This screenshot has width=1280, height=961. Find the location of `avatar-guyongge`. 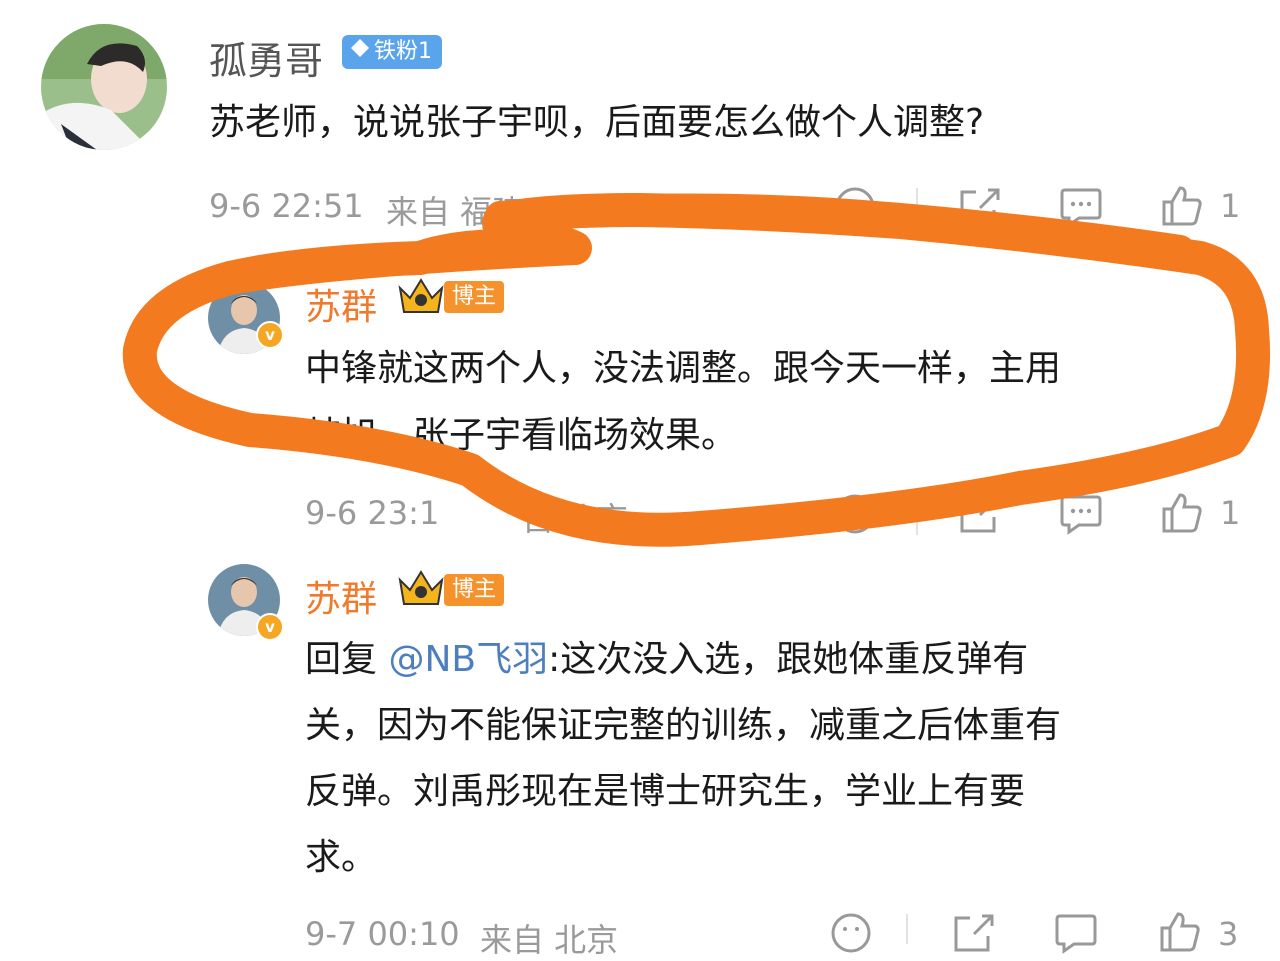

avatar-guyongge is located at coordinates (104, 87).